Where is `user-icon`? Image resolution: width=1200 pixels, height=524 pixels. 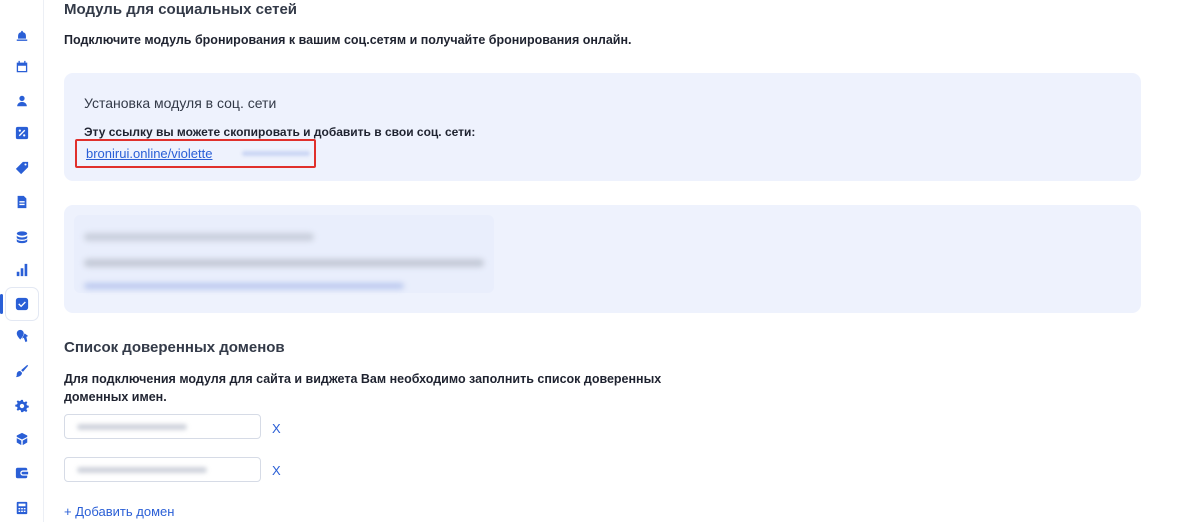
user-icon is located at coordinates (22, 101).